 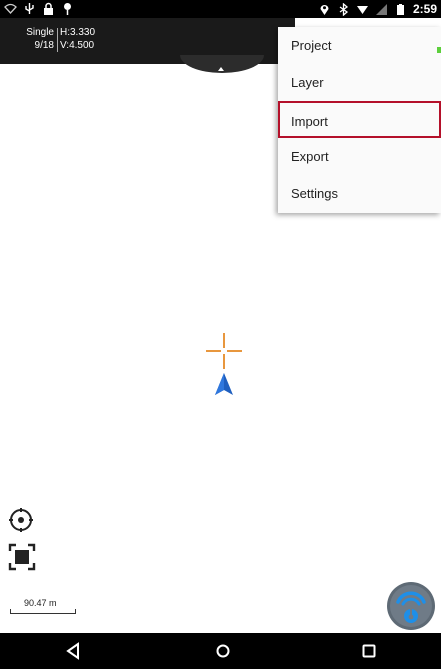 I want to click on scale-bar, so click(x=43, y=611).